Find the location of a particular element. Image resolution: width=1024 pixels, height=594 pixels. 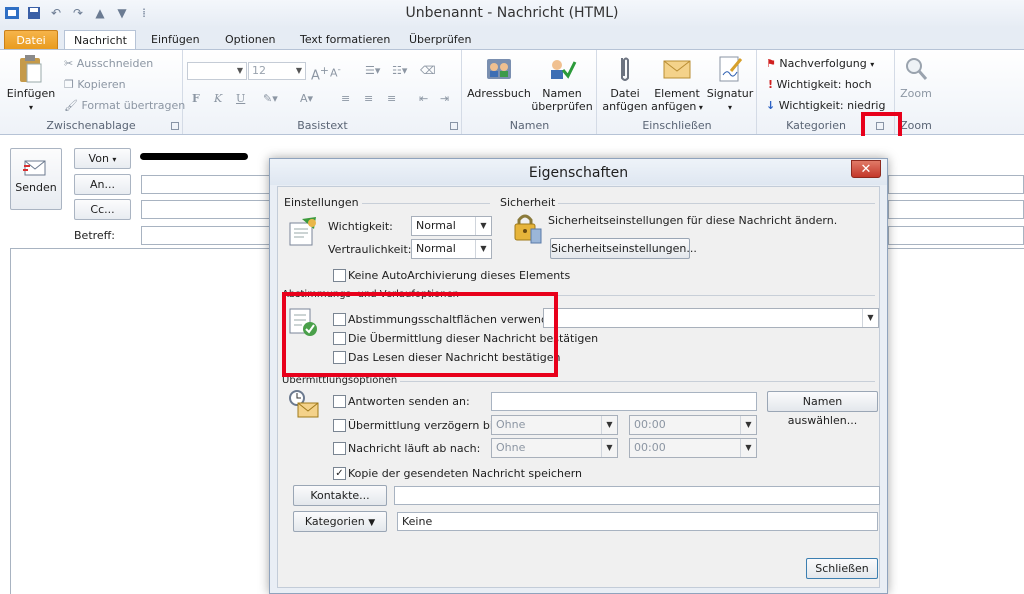

subject-label: Betreff: is located at coordinates (94, 235).